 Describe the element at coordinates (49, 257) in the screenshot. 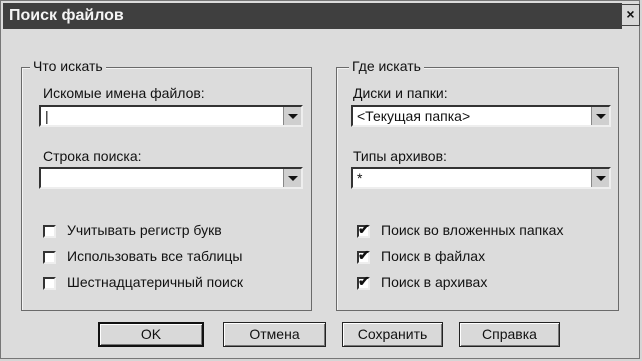

I see `all-tables-checkbox` at that location.